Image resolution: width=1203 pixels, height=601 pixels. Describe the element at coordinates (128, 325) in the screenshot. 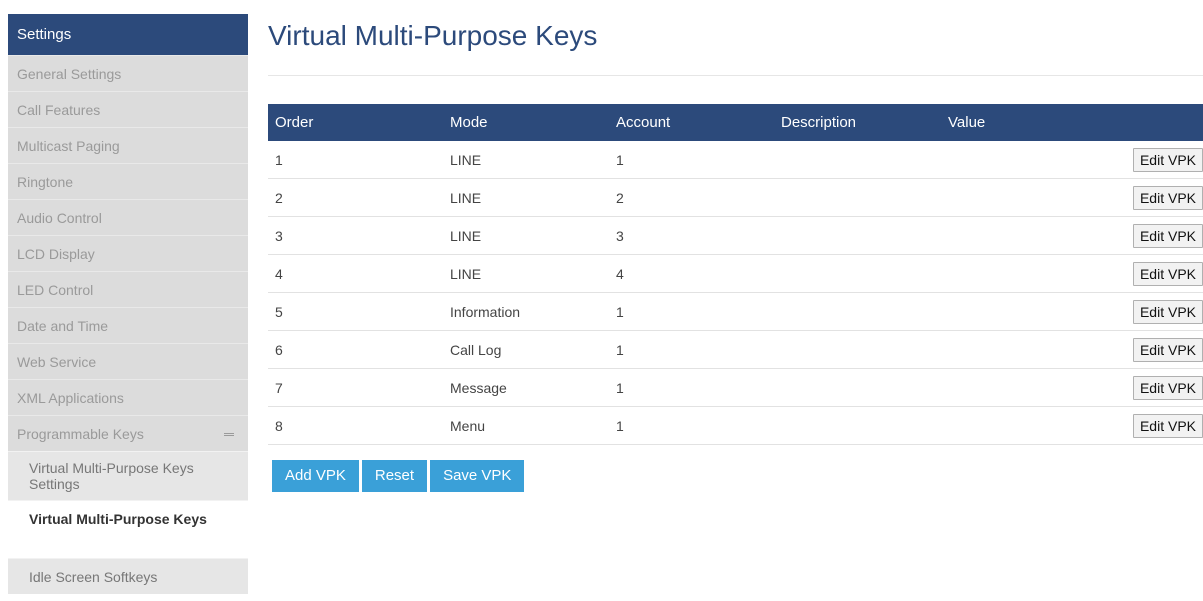

I see `sidebar-item-date-and-time: Date and Time` at that location.